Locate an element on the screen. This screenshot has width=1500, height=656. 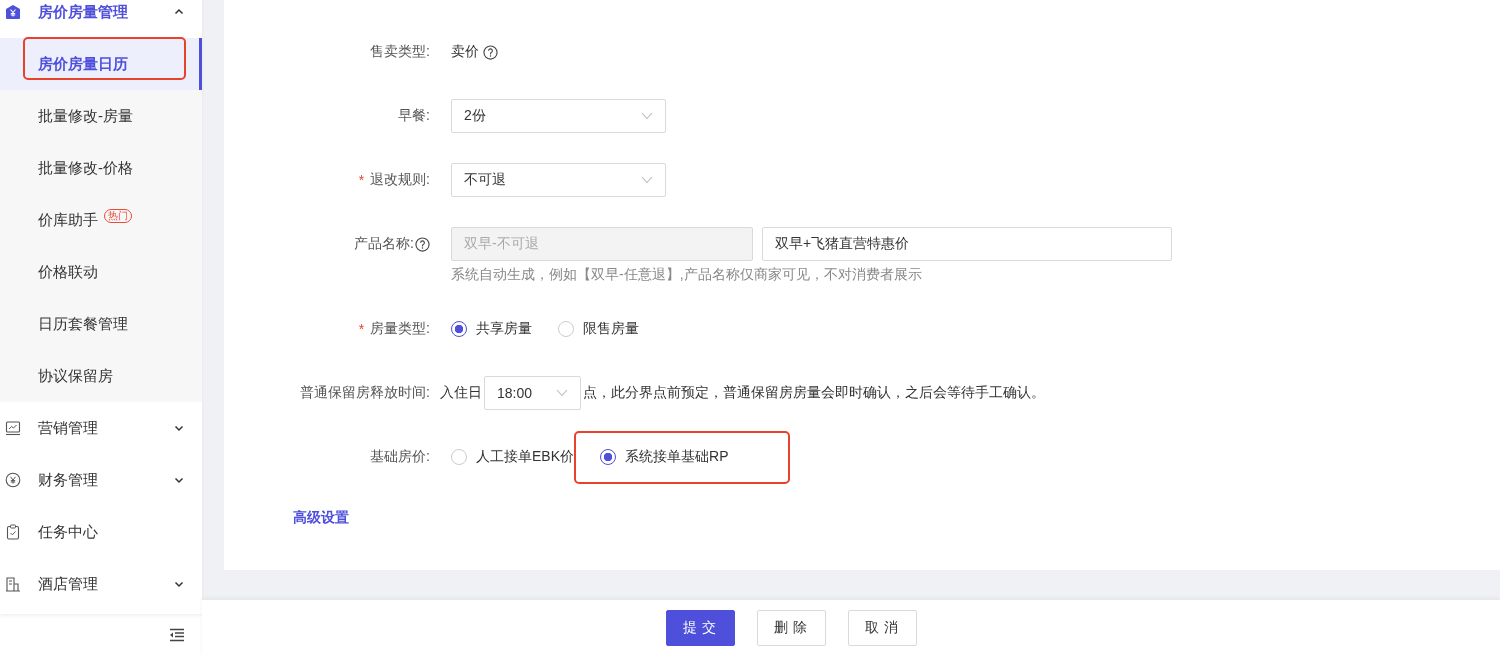
time-prefix: 入住日 is located at coordinates (461, 393).